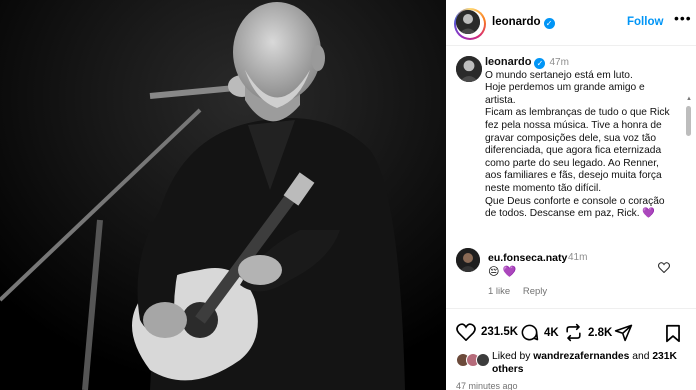 The height and width of the screenshot is (390, 696). What do you see at coordinates (689, 99) in the screenshot?
I see `scrollbar-up-arrow: ▲` at bounding box center [689, 99].